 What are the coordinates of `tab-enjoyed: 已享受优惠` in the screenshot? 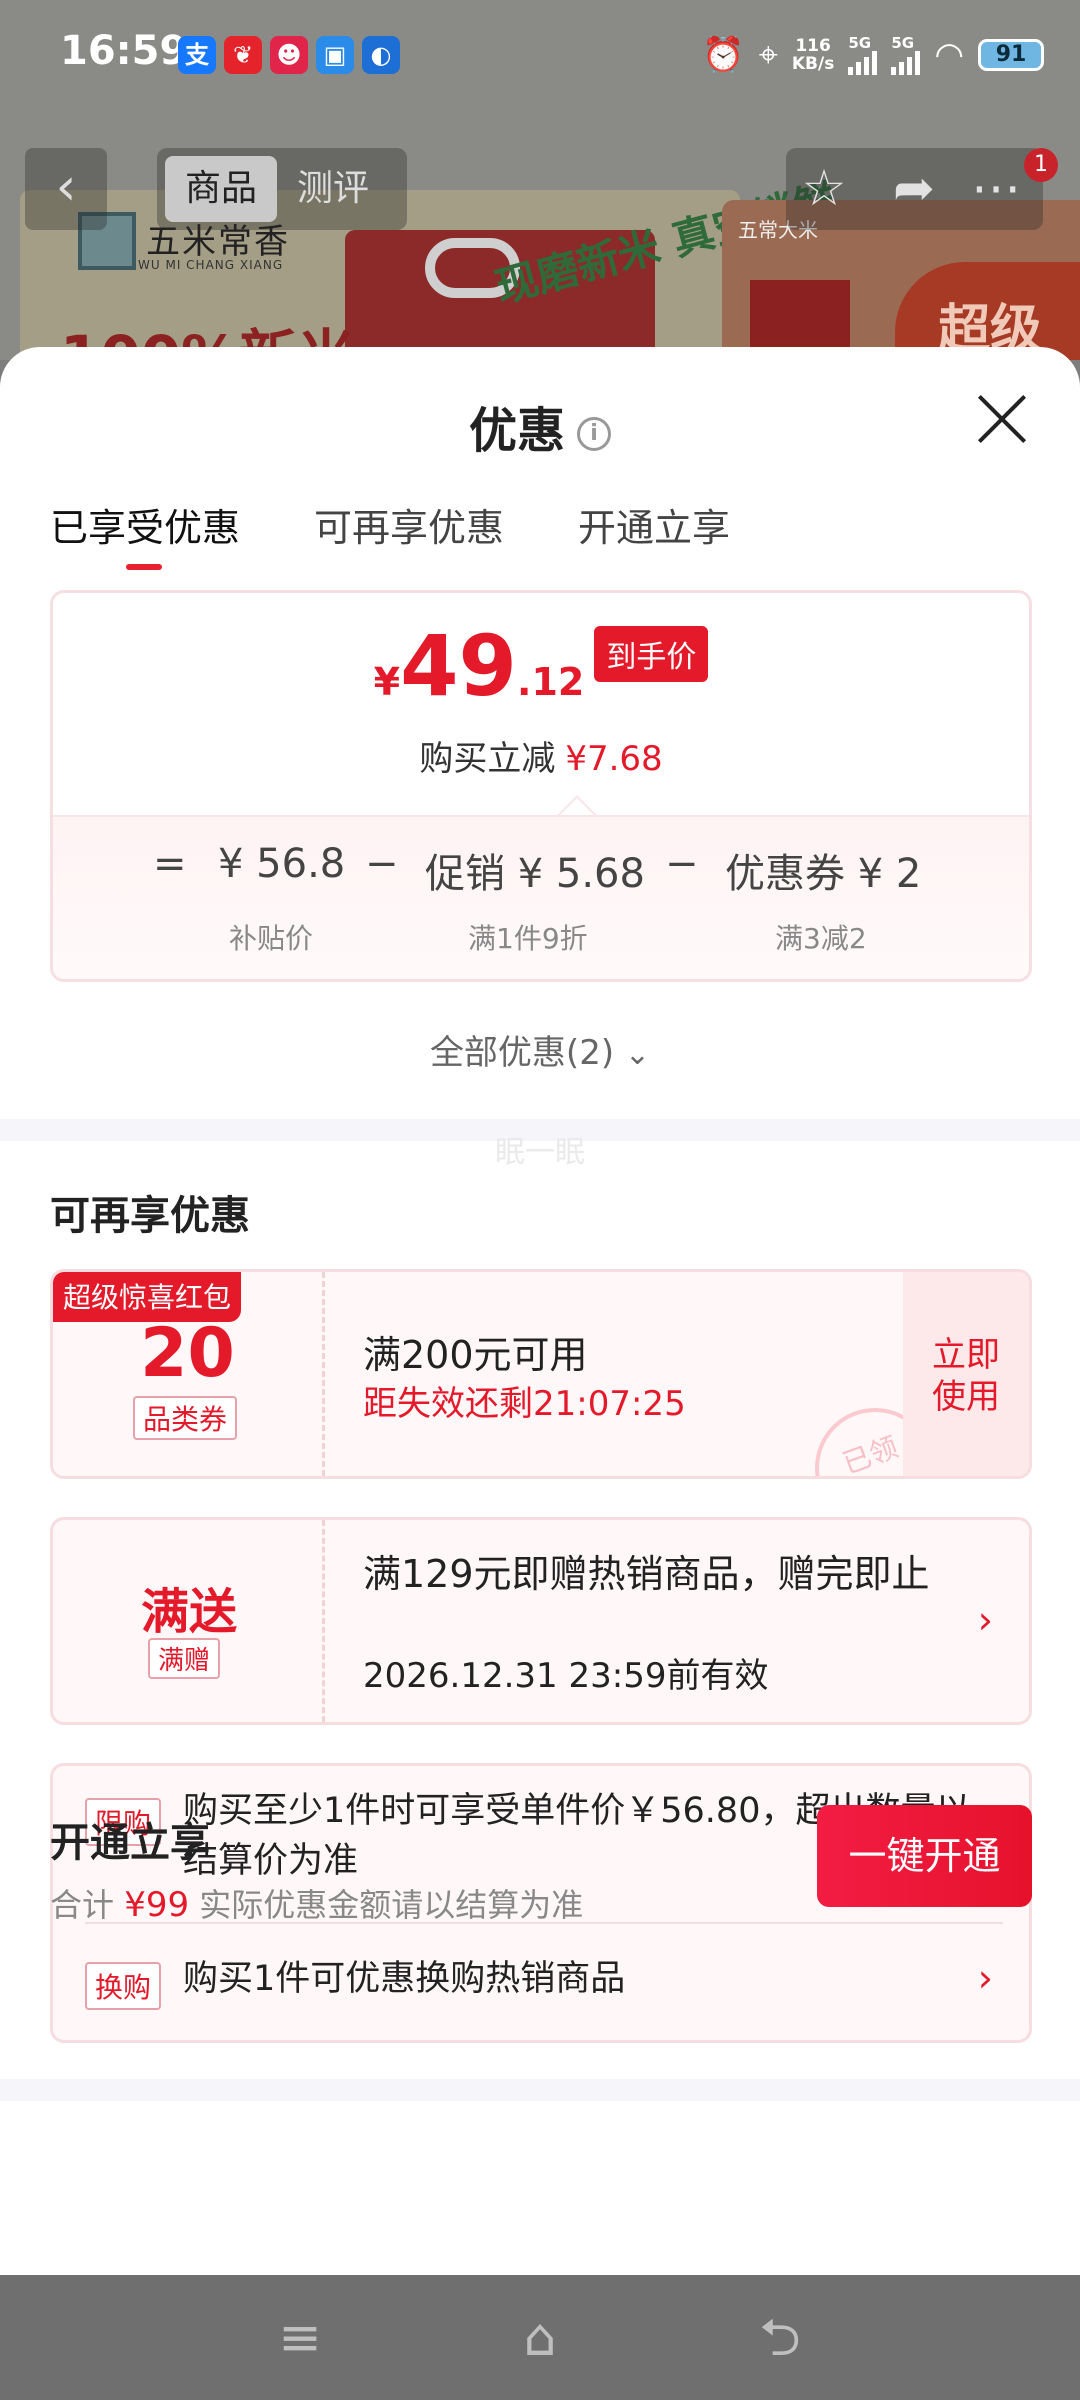 It's located at (145, 533).